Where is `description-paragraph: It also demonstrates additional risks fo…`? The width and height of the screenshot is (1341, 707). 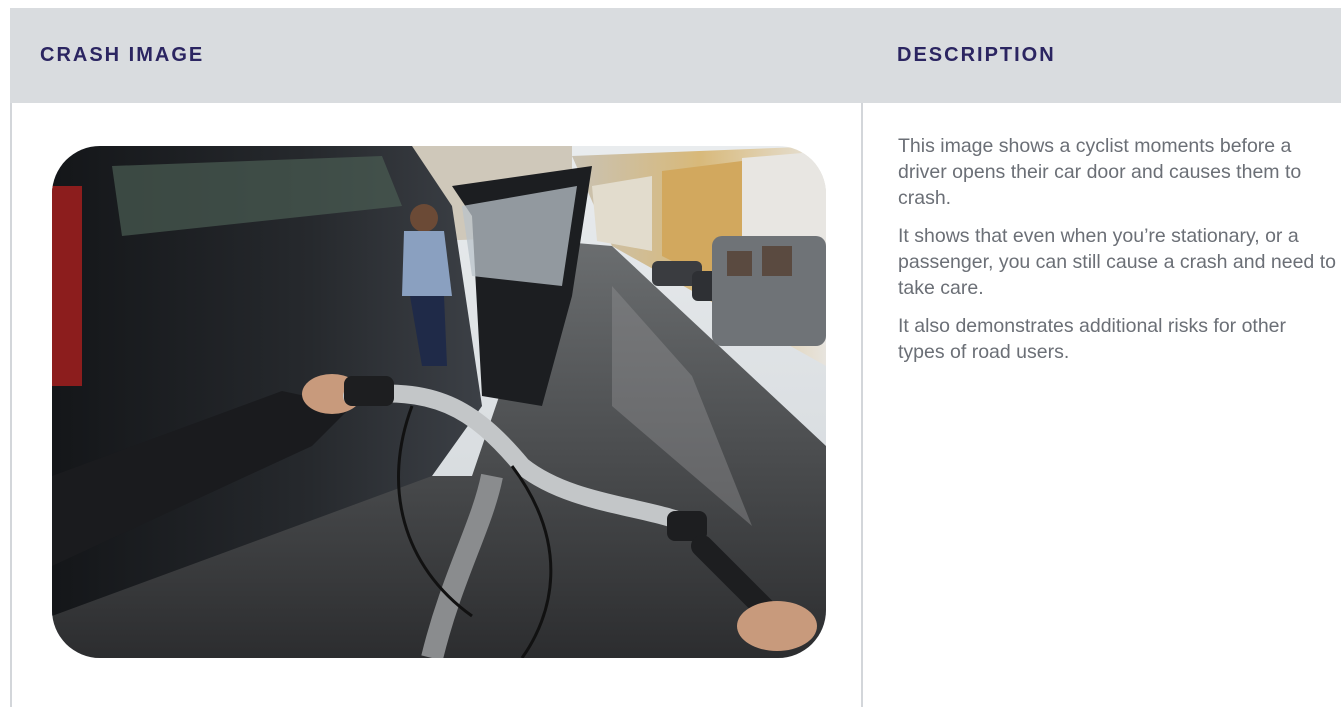
description-paragraph: It also demonstrates additional risks fo… is located at coordinates (1092, 339).